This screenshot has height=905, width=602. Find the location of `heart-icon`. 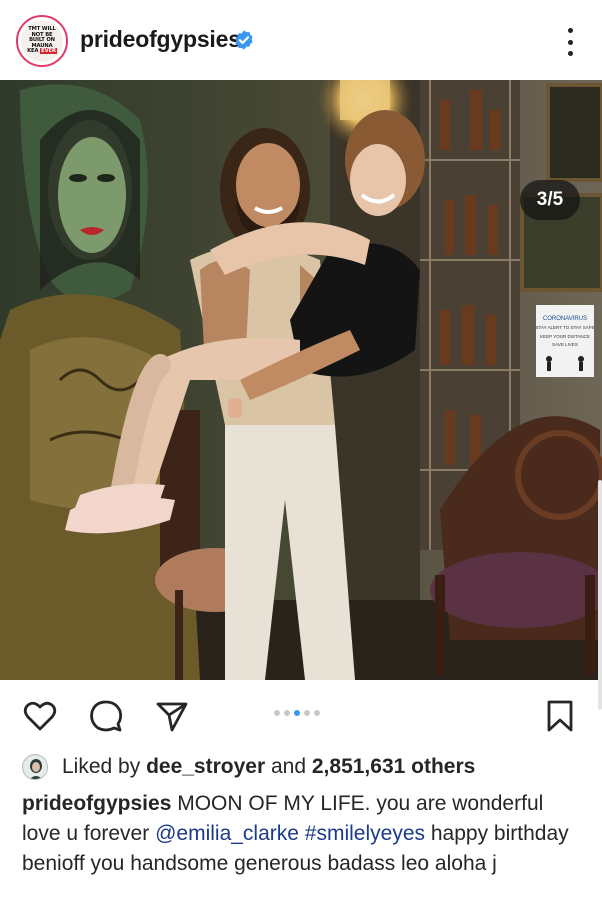

heart-icon is located at coordinates (40, 716).